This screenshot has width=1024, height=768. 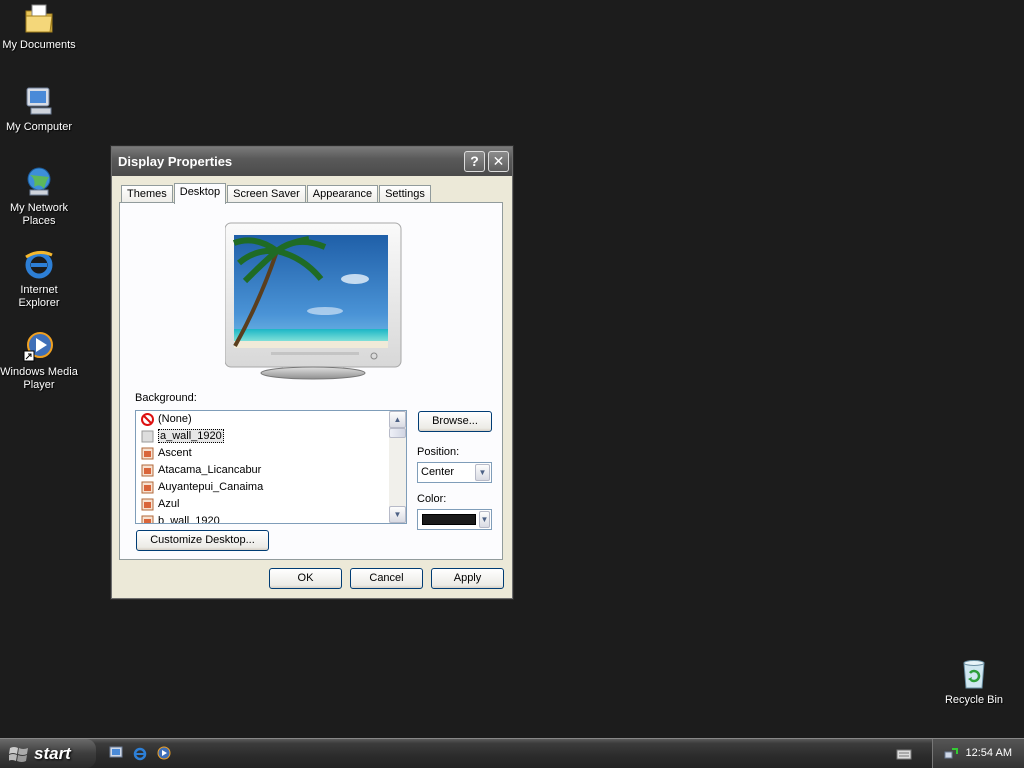 What do you see at coordinates (386, 578) in the screenshot?
I see `cancel-button: Cancel` at bounding box center [386, 578].